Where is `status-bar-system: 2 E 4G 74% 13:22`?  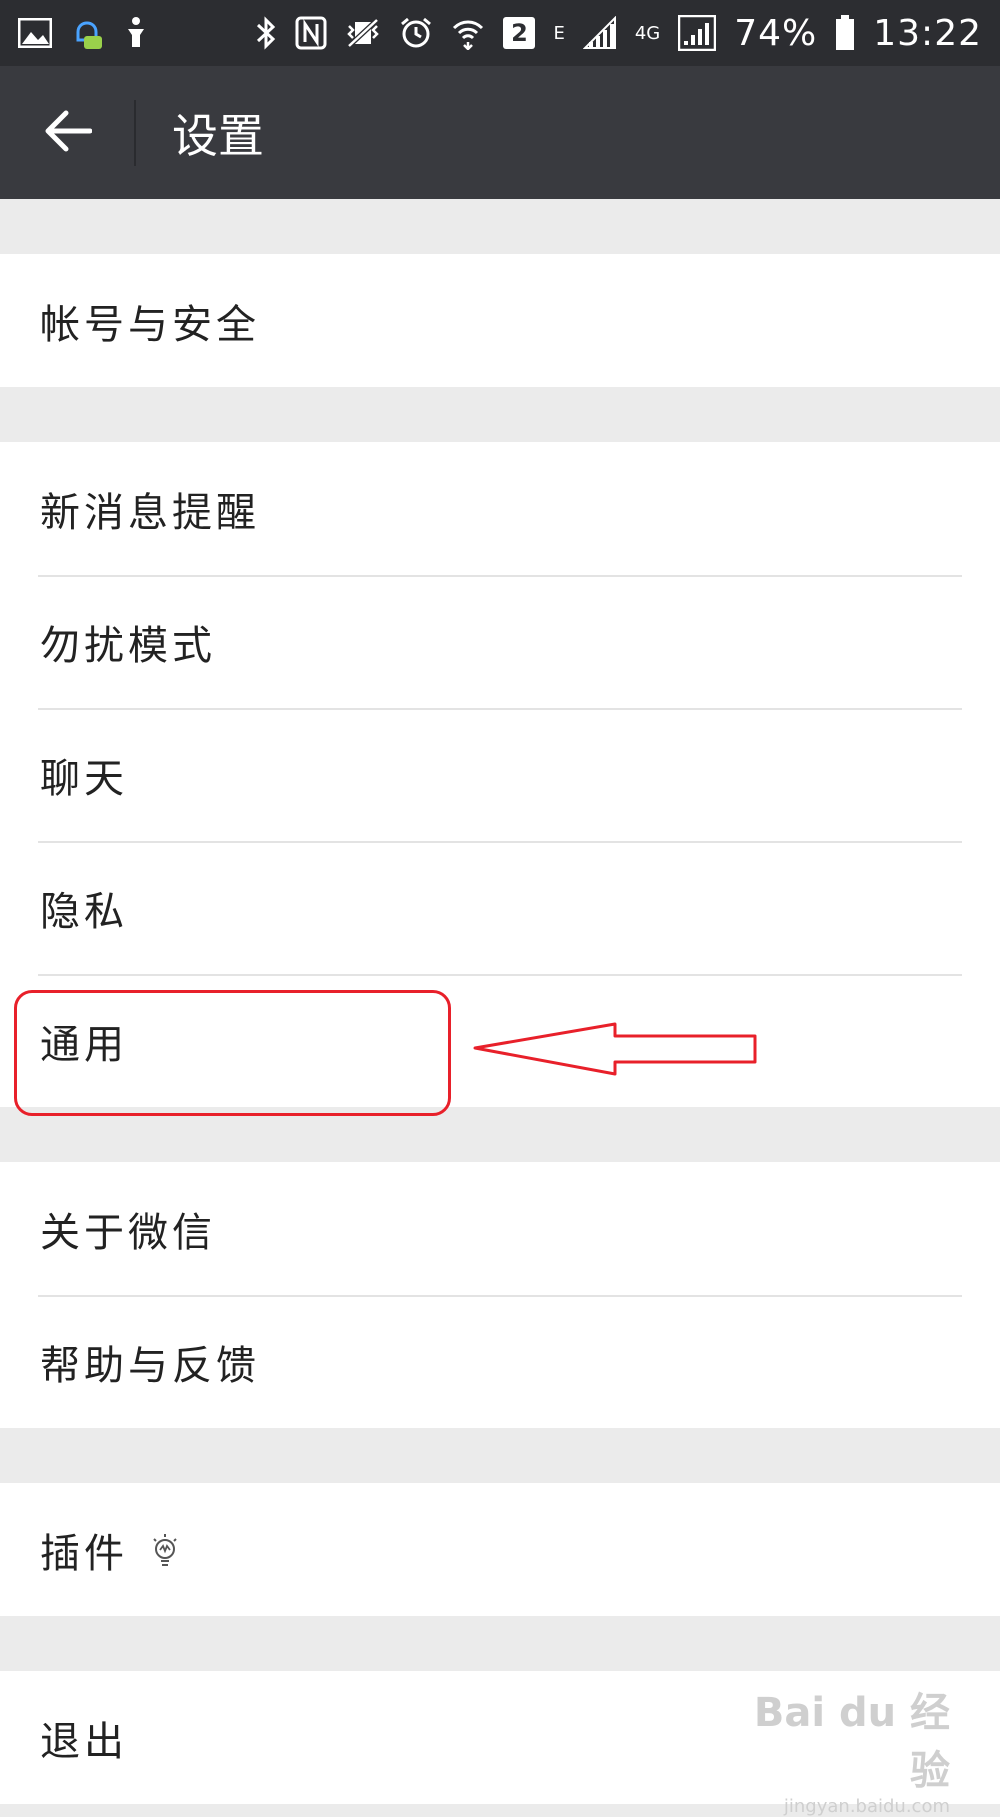
status-bar-system: 2 E 4G 74% 13:22 is located at coordinates (618, 33).